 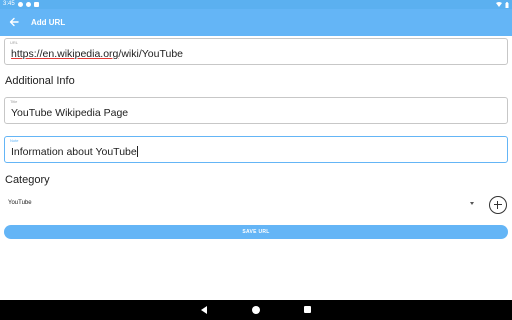 I want to click on system-nav-bar, so click(x=256, y=310).